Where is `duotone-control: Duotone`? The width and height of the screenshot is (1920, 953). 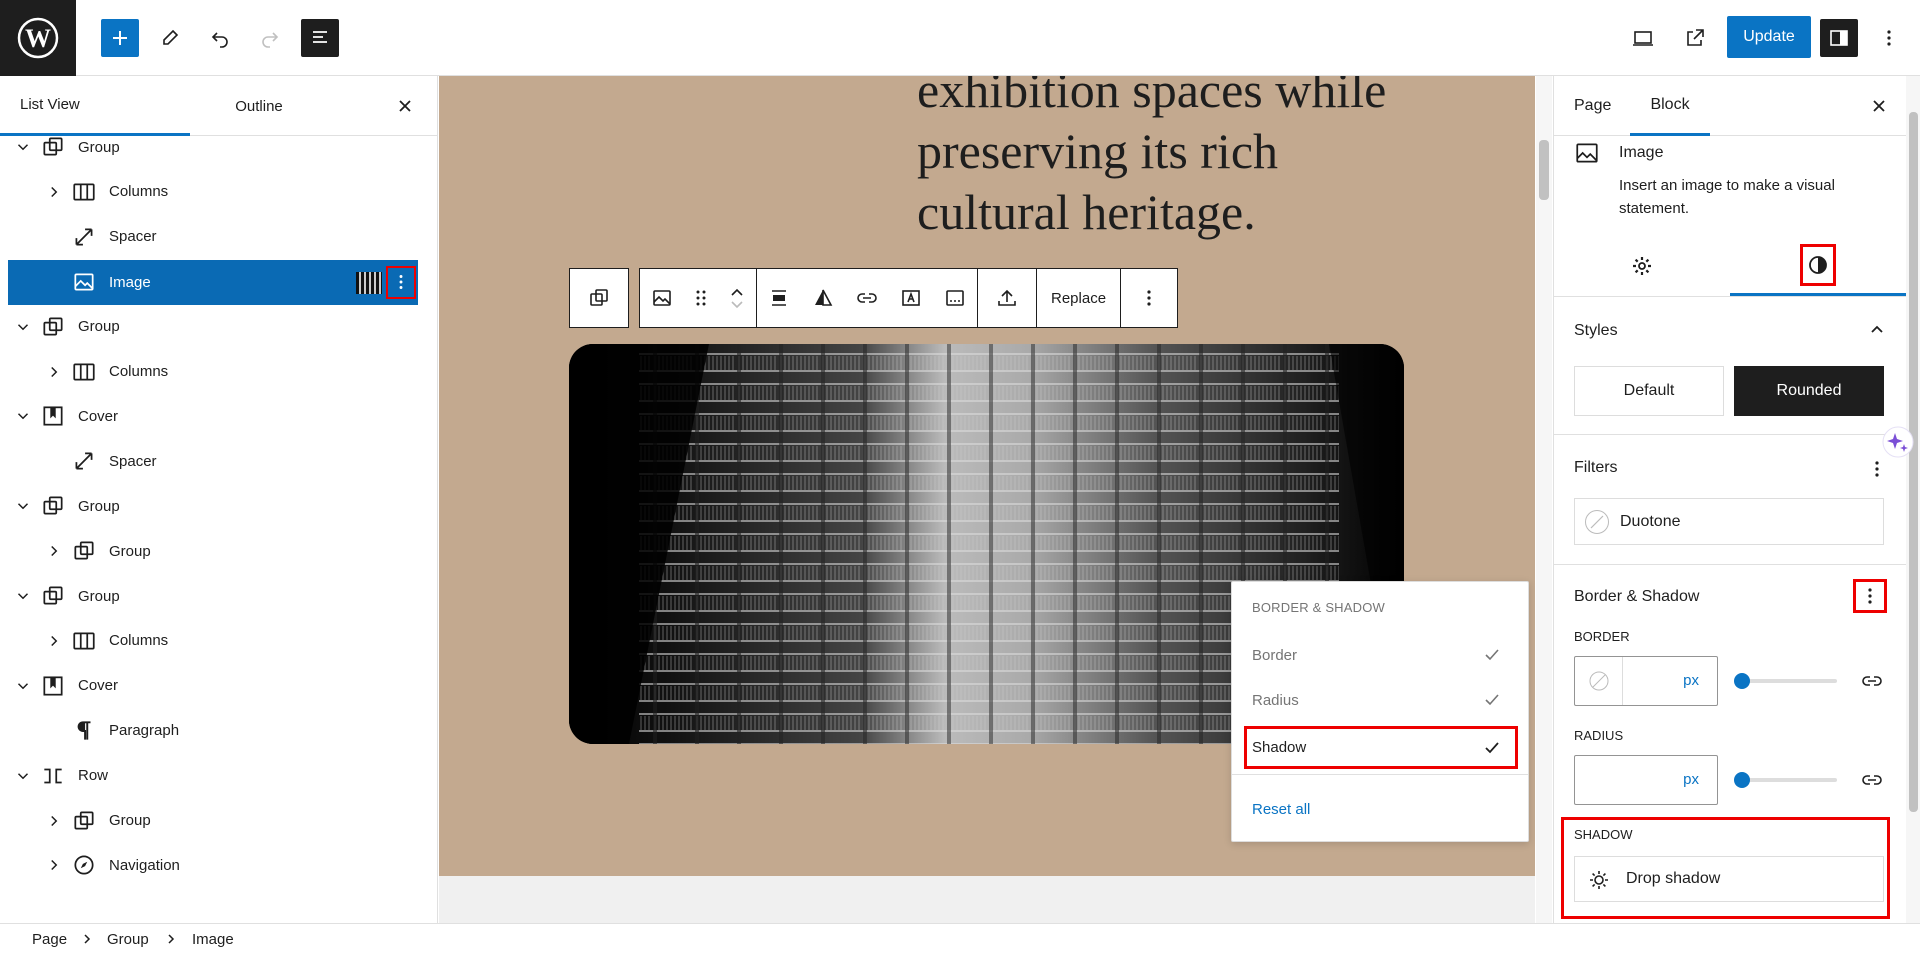 duotone-control: Duotone is located at coordinates (1729, 521).